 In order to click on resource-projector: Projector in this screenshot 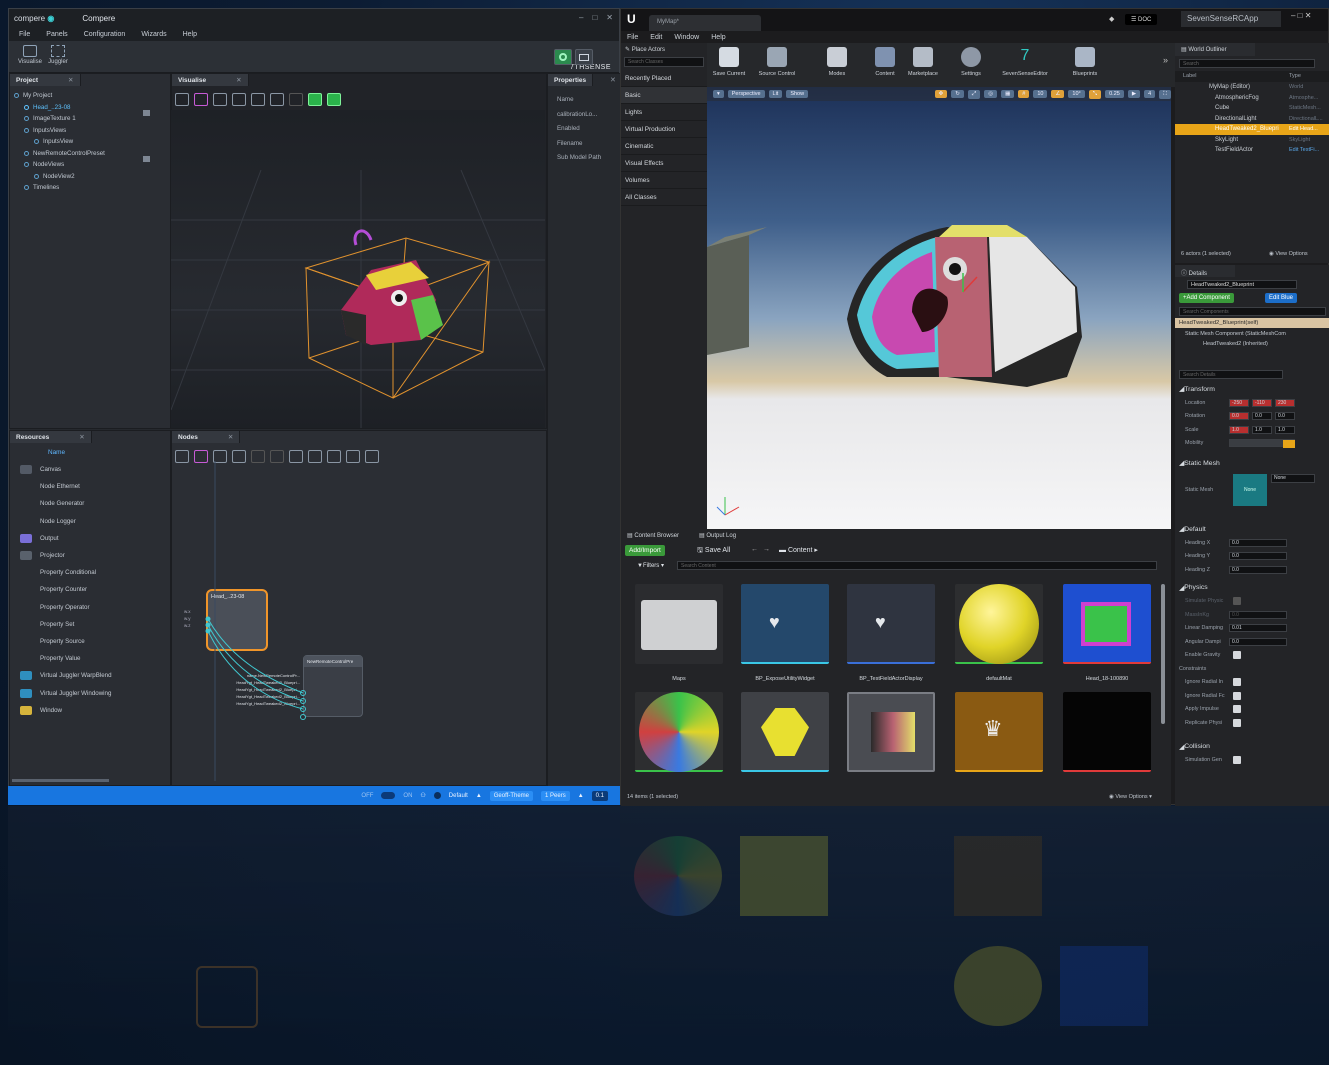, I will do `click(90, 555)`.